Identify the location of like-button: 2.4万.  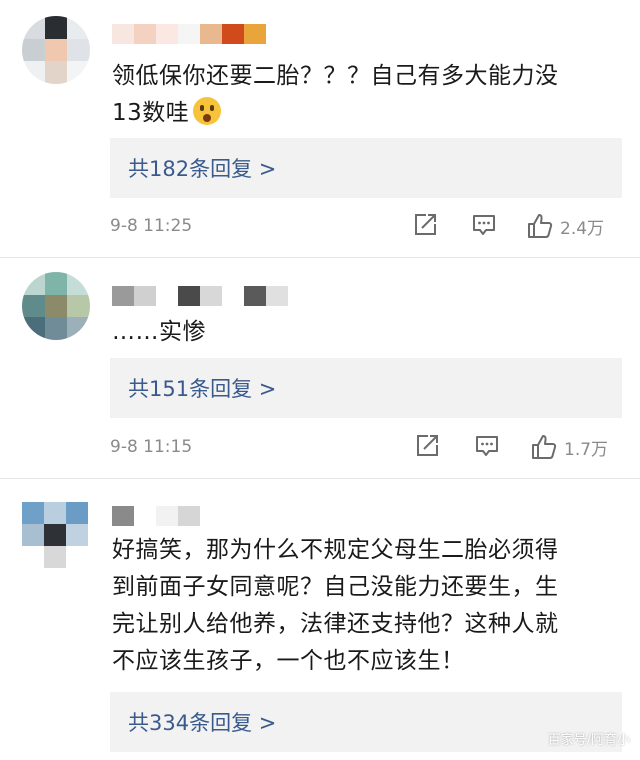
(565, 226).